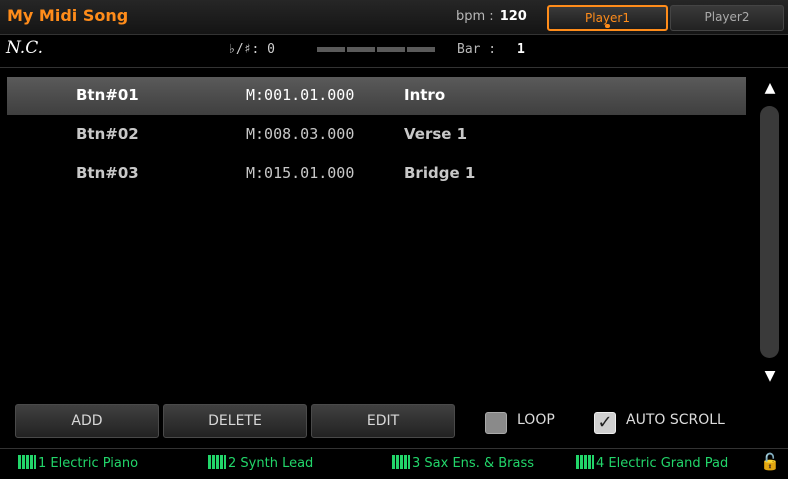  I want to click on player2-tab: Player2, so click(727, 18).